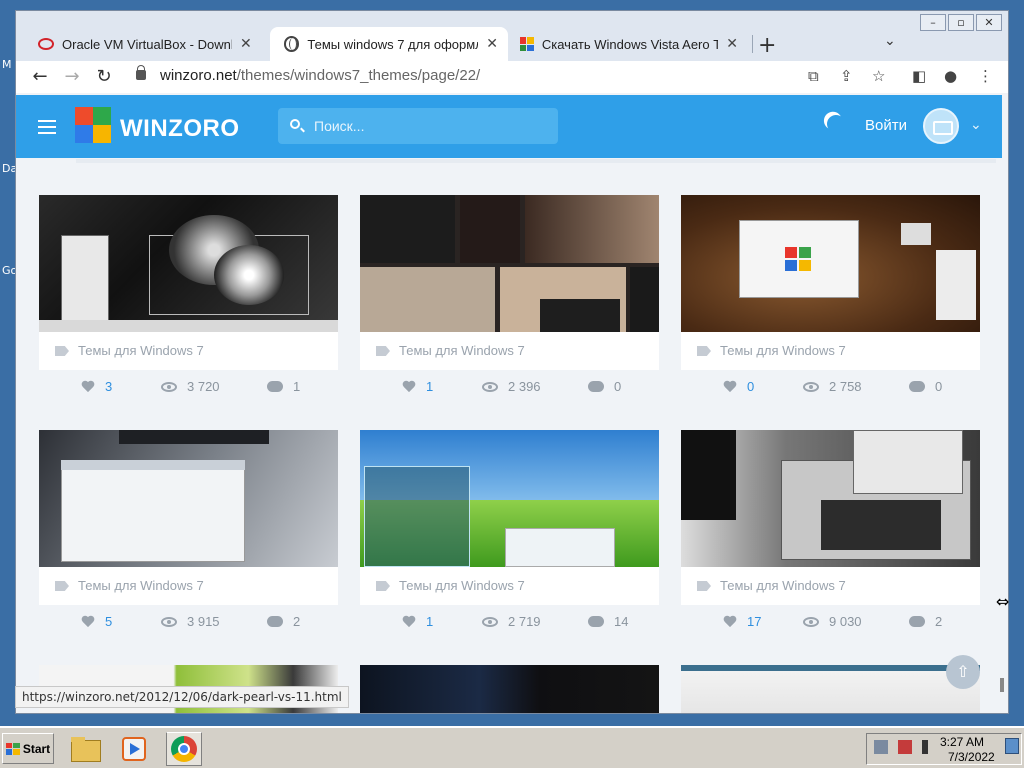 Image resolution: width=1024 pixels, height=768 pixels. Describe the element at coordinates (490, 386) in the screenshot. I see `eye-icon` at that location.